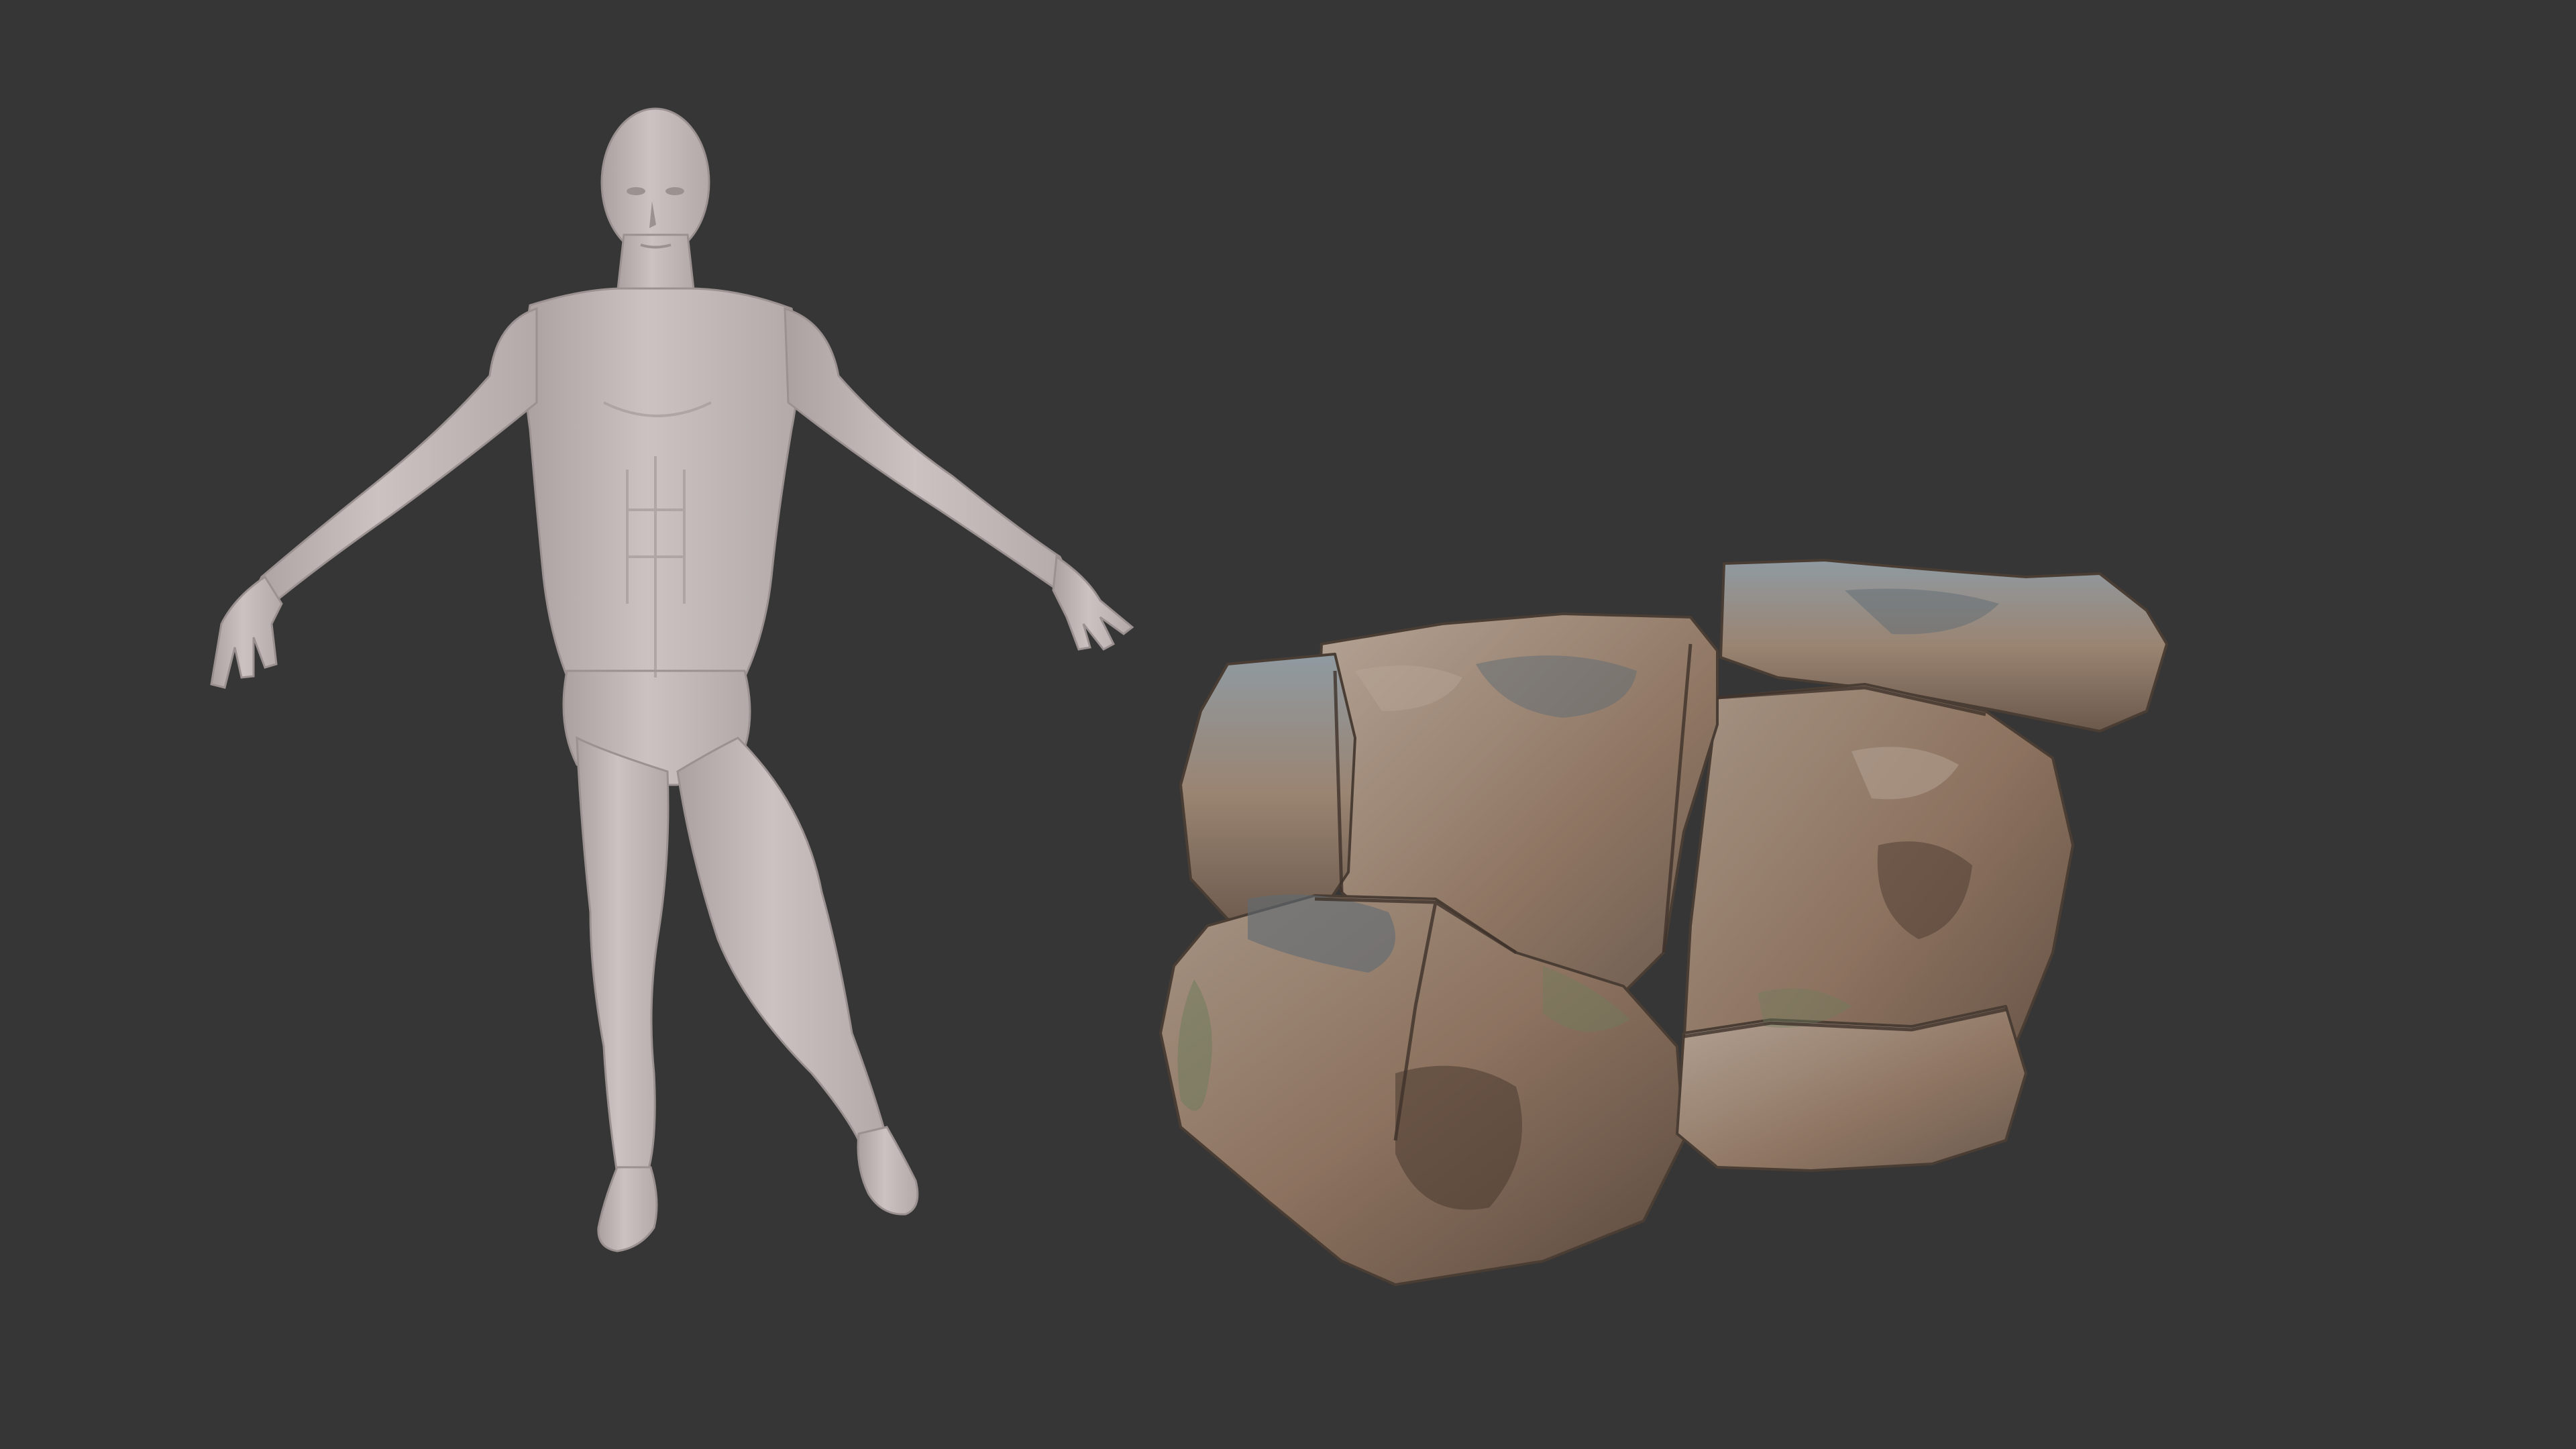 Image resolution: width=2576 pixels, height=1449 pixels. What do you see at coordinates (1093, 603) in the screenshot?
I see `figure-hand-right` at bounding box center [1093, 603].